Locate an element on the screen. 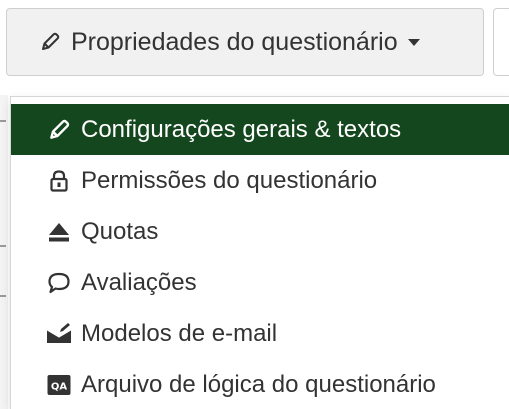 This screenshot has height=409, width=509. envelope-icon is located at coordinates (59, 334).